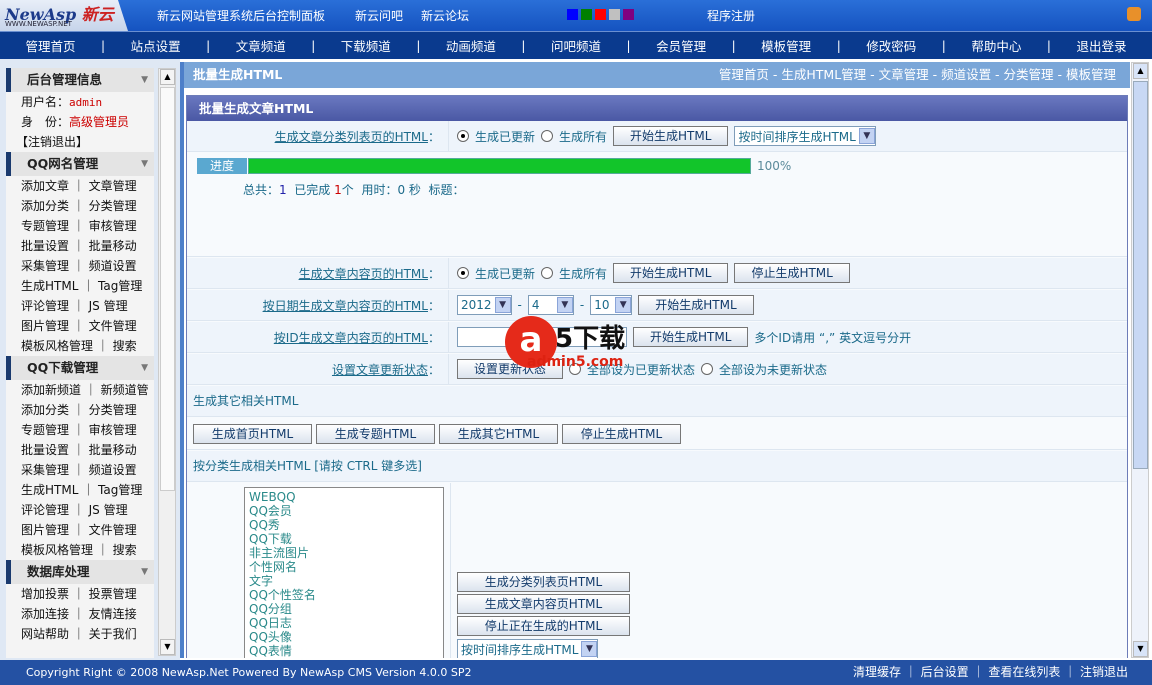 The height and width of the screenshot is (685, 1152). What do you see at coordinates (707, 369) in the screenshot?
I see `radio-all-not-updated` at bounding box center [707, 369].